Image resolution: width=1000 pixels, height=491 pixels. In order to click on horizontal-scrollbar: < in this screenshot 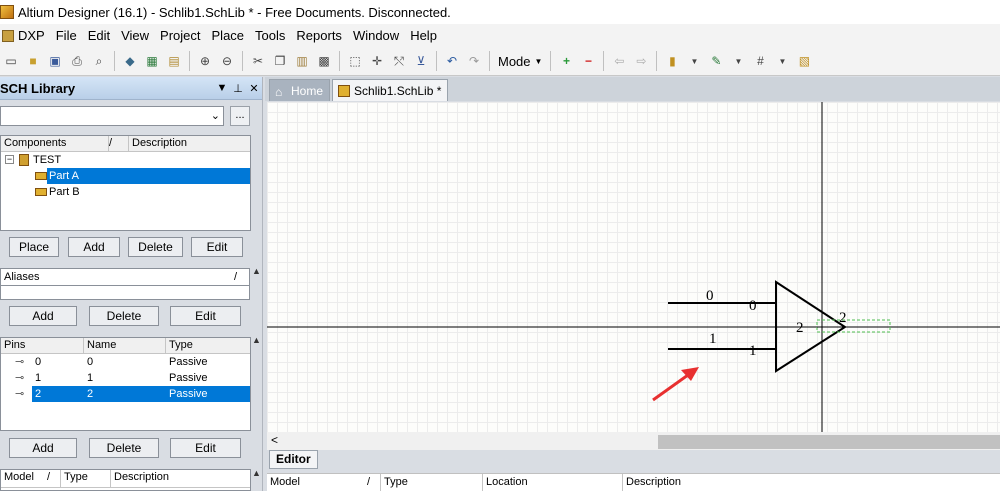, I will do `click(633, 441)`.